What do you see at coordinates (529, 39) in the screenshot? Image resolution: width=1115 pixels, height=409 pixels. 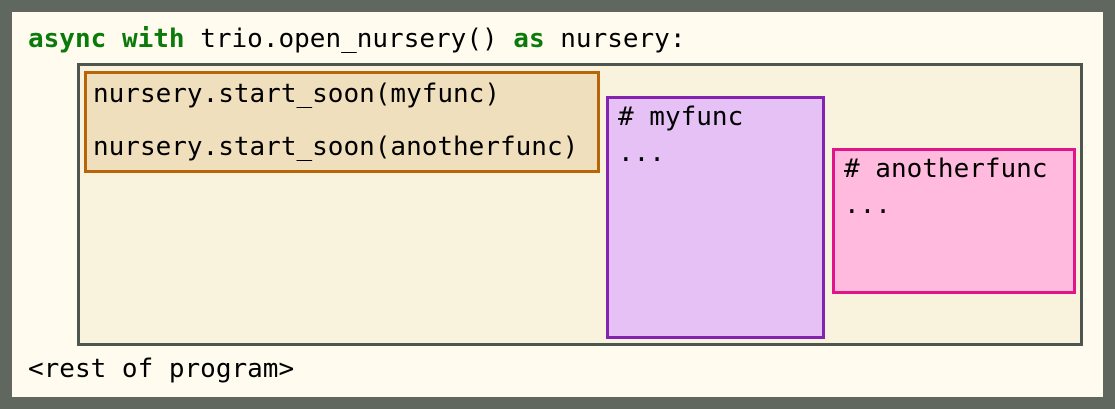 I see `keyword-as: as` at bounding box center [529, 39].